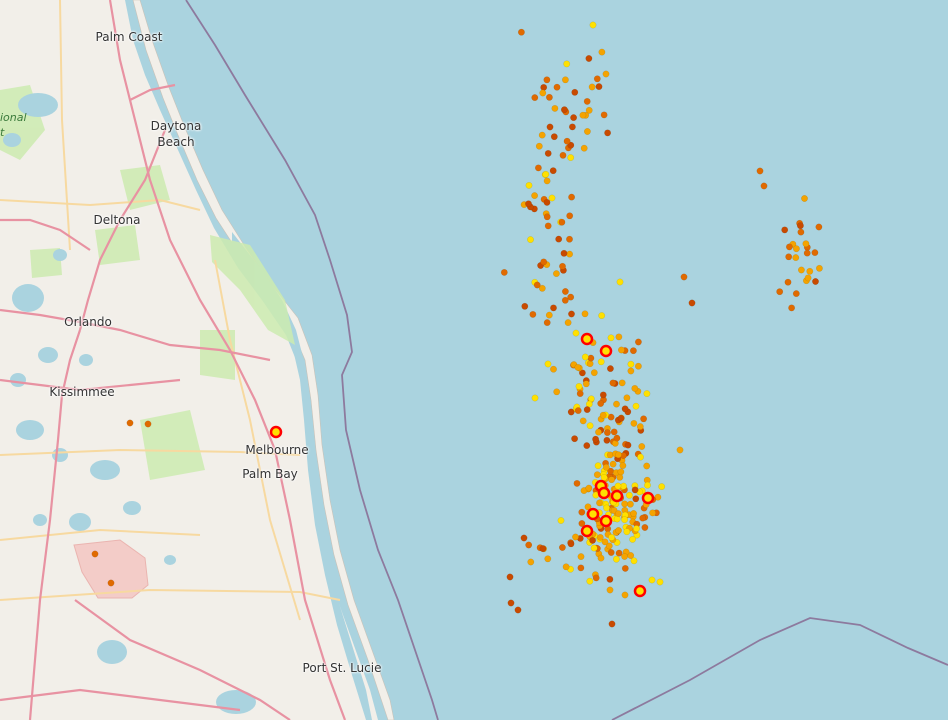 Image resolution: width=948 pixels, height=720 pixels. Describe the element at coordinates (176, 142) in the screenshot. I see `city-label-daytona-beach: Beach` at that location.